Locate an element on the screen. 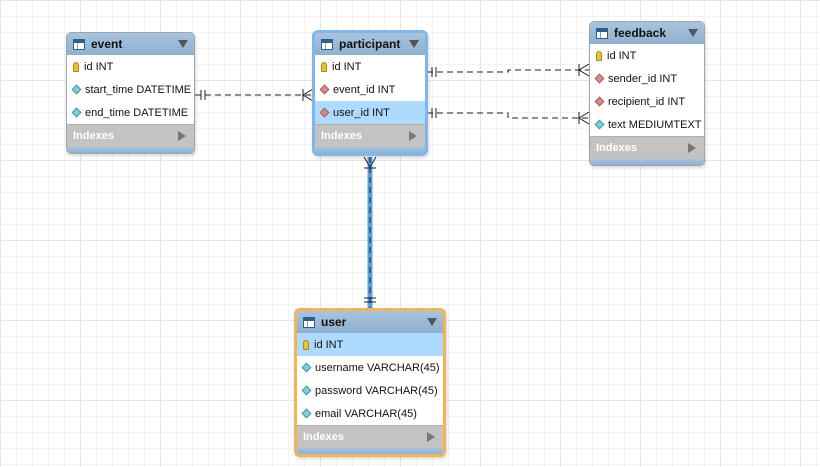 This screenshot has width=820, height=467. relationship-participant-feedback-sender is located at coordinates (508, 70).